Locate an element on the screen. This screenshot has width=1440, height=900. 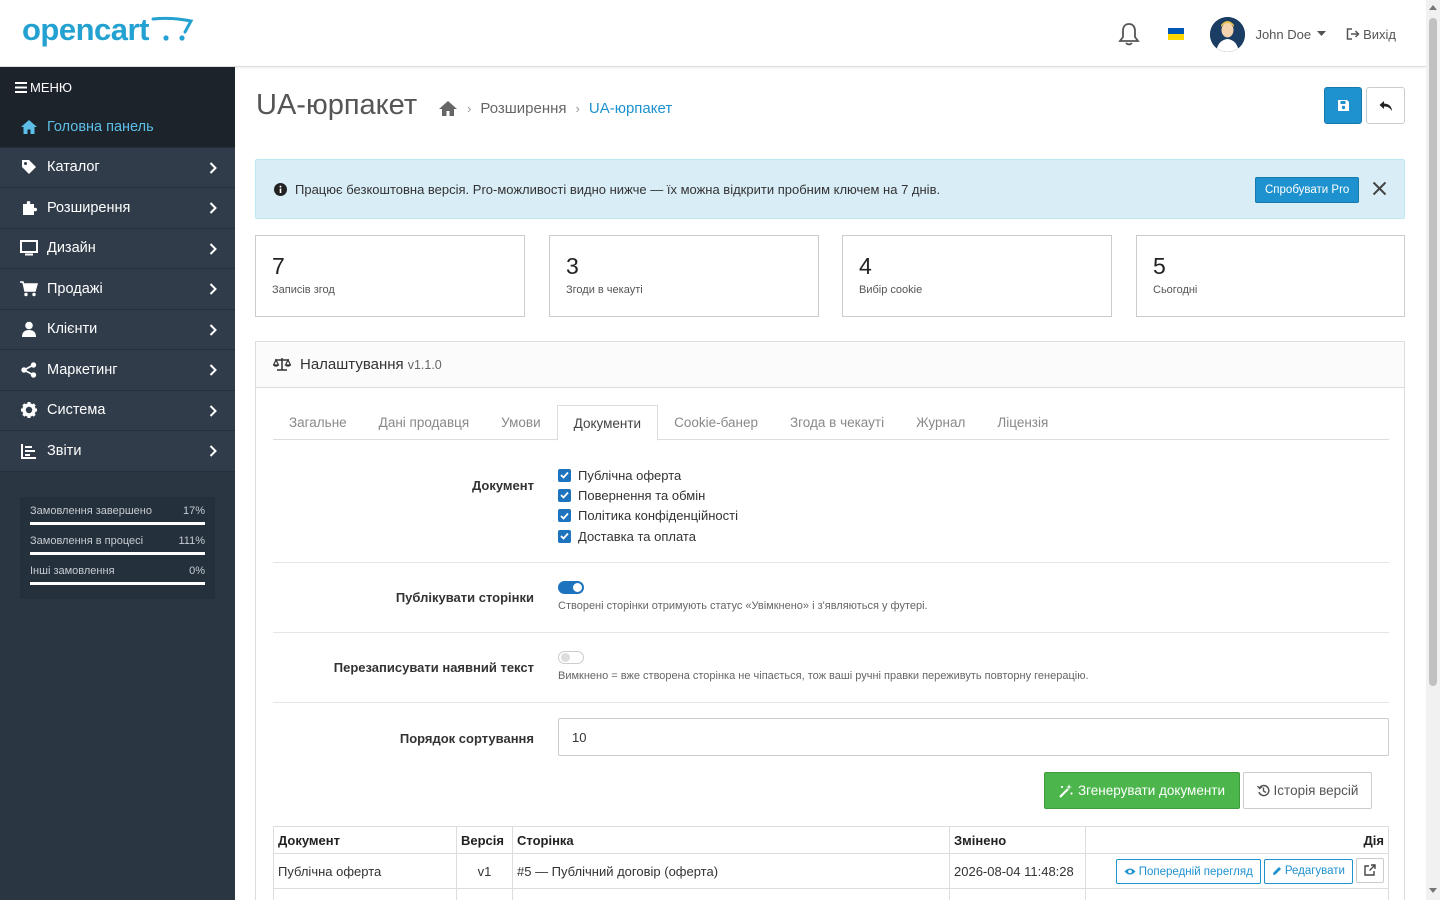
documents-label: Документ is located at coordinates (503, 485).